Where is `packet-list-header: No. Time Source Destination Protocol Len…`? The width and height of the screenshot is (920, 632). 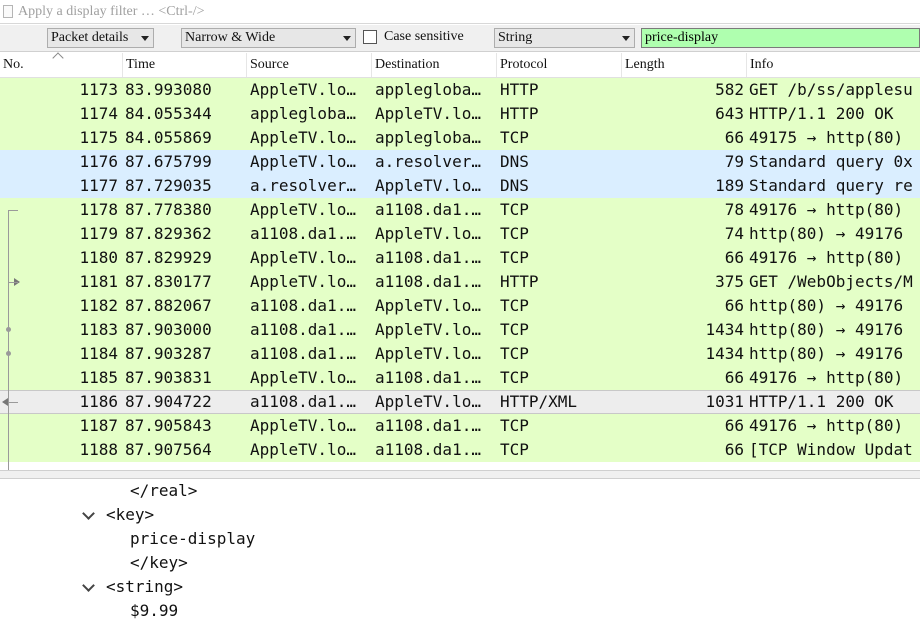
packet-list-header: No. Time Source Destination Protocol Len… is located at coordinates (460, 65).